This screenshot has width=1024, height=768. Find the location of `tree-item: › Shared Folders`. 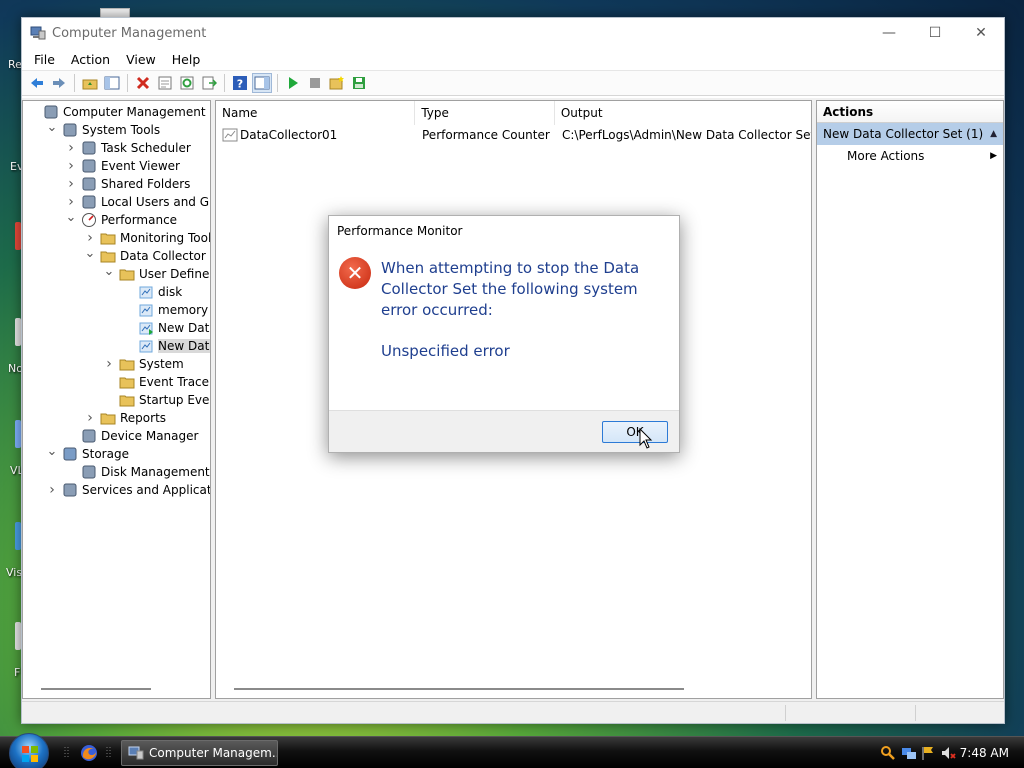

tree-item: › Shared Folders is located at coordinates (127, 184).